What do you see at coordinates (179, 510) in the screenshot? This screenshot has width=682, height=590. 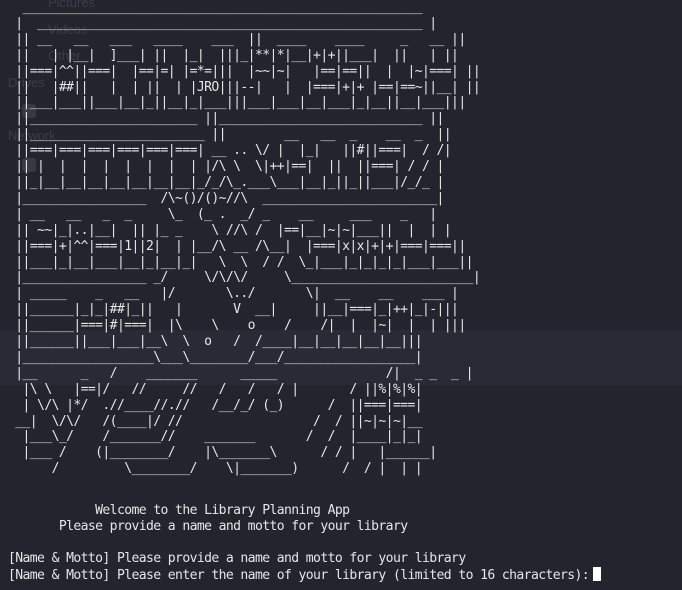 I see `welcome-title: Welcome to the Library Planning App` at bounding box center [179, 510].